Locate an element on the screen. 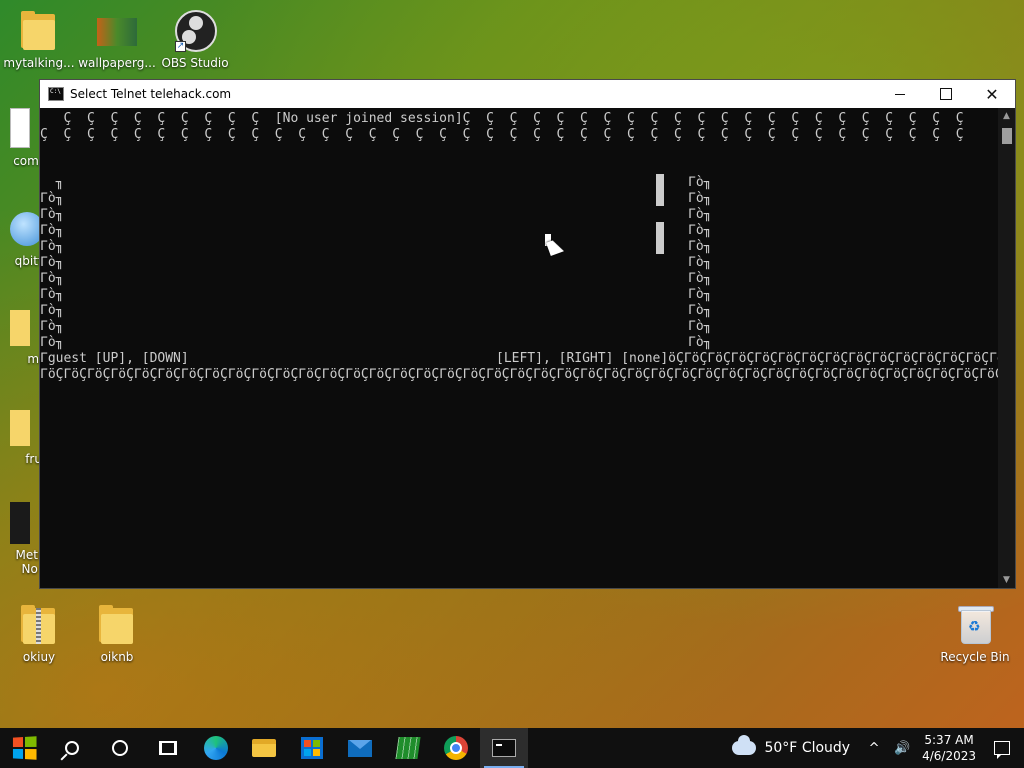 The height and width of the screenshot is (768, 1024). recycle-bin-icon: ♻ is located at coordinates (975, 625).